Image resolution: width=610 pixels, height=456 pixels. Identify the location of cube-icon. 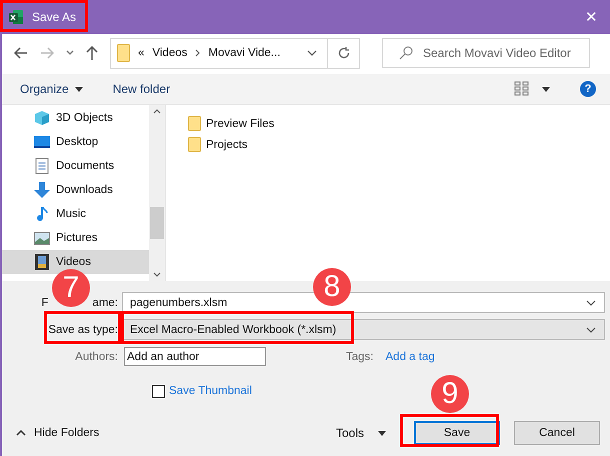
(42, 118).